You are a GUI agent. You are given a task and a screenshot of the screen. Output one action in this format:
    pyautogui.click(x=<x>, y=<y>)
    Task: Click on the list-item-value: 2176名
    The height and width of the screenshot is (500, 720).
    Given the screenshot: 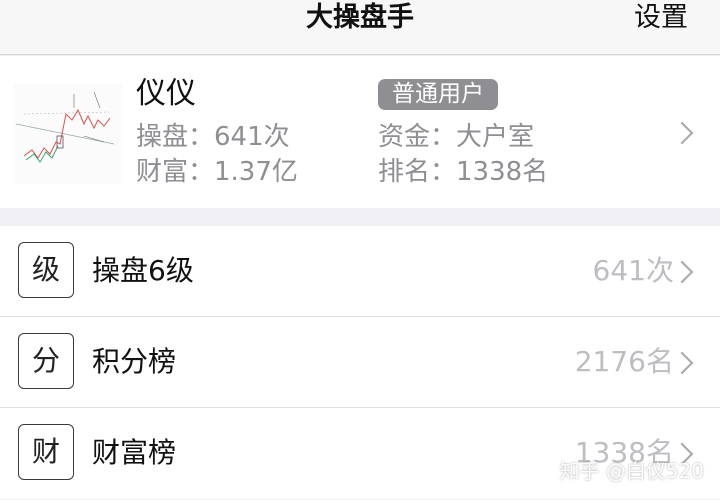 What is the action you would take?
    pyautogui.click(x=624, y=361)
    